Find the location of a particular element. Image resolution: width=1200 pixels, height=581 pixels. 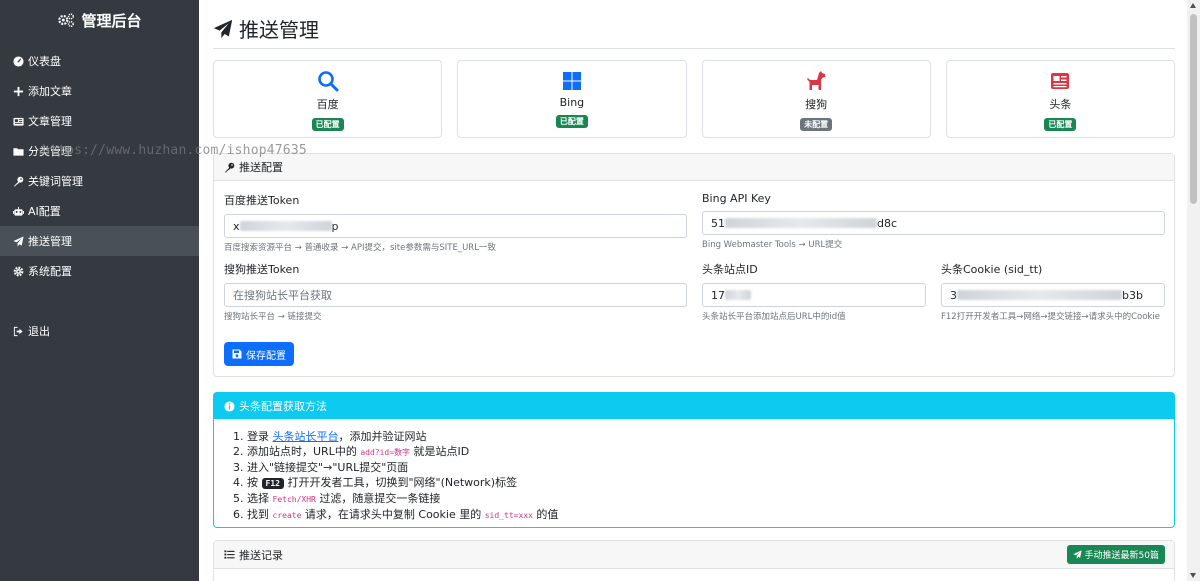

sidebar-item-label: 关键词管理 is located at coordinates (55, 181).